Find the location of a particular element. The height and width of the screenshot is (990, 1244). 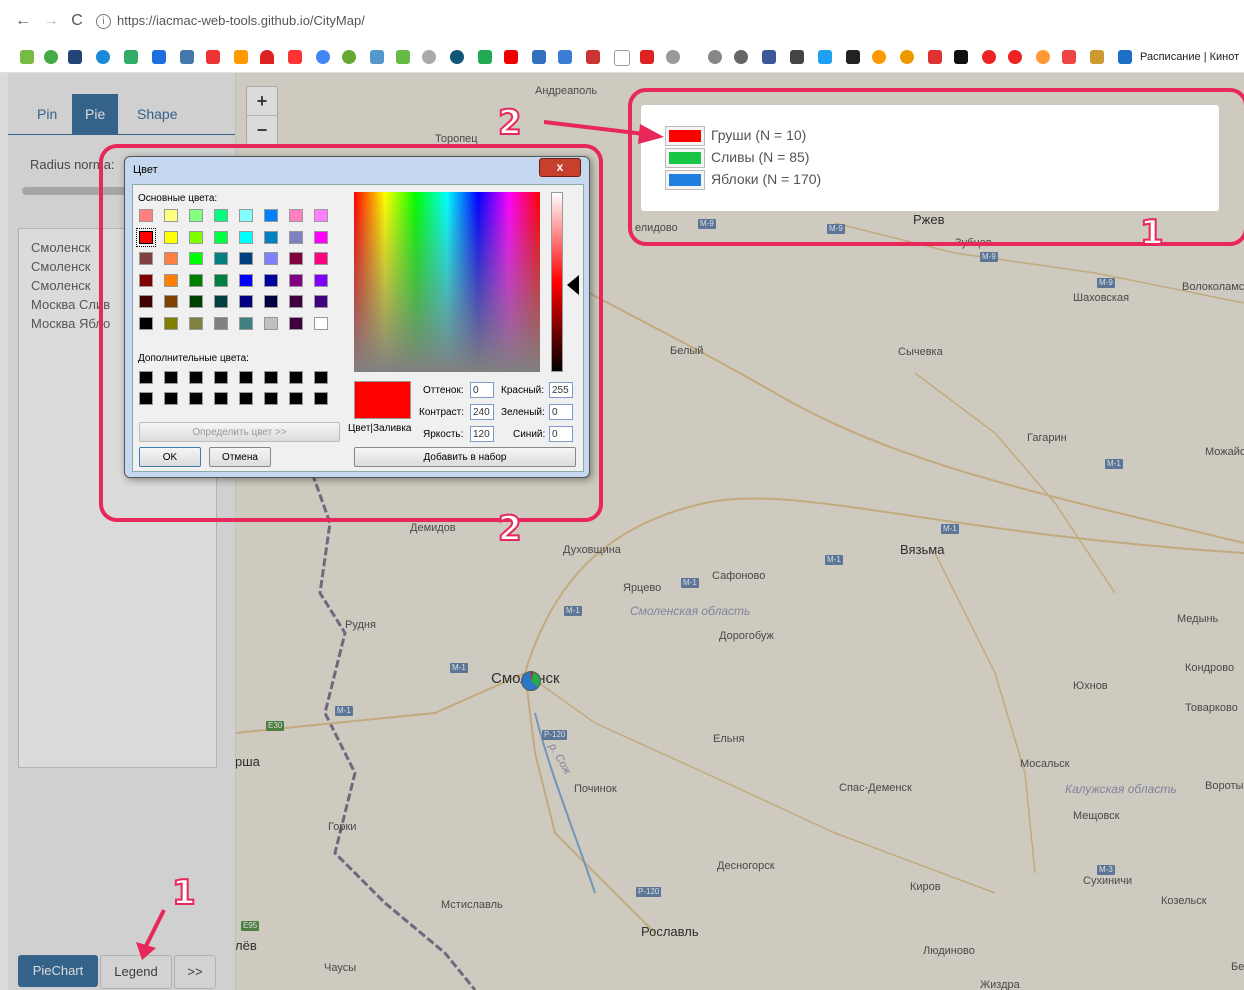

luminance-arrow-icon is located at coordinates (573, 285).